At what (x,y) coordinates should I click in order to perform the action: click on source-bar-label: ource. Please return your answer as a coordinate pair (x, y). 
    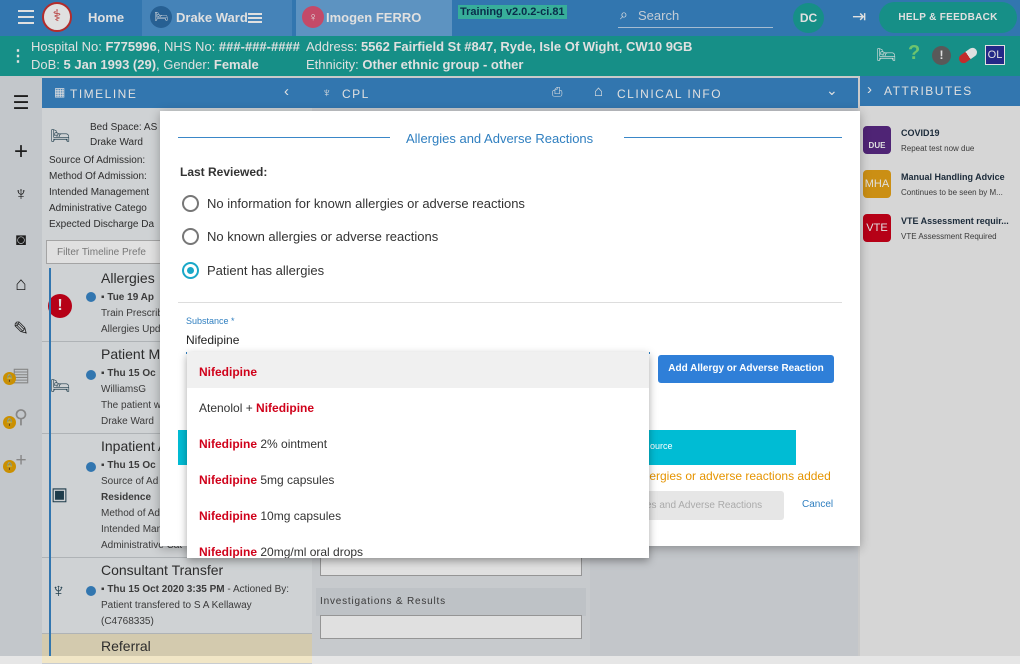
    Looking at the image, I should click on (661, 446).